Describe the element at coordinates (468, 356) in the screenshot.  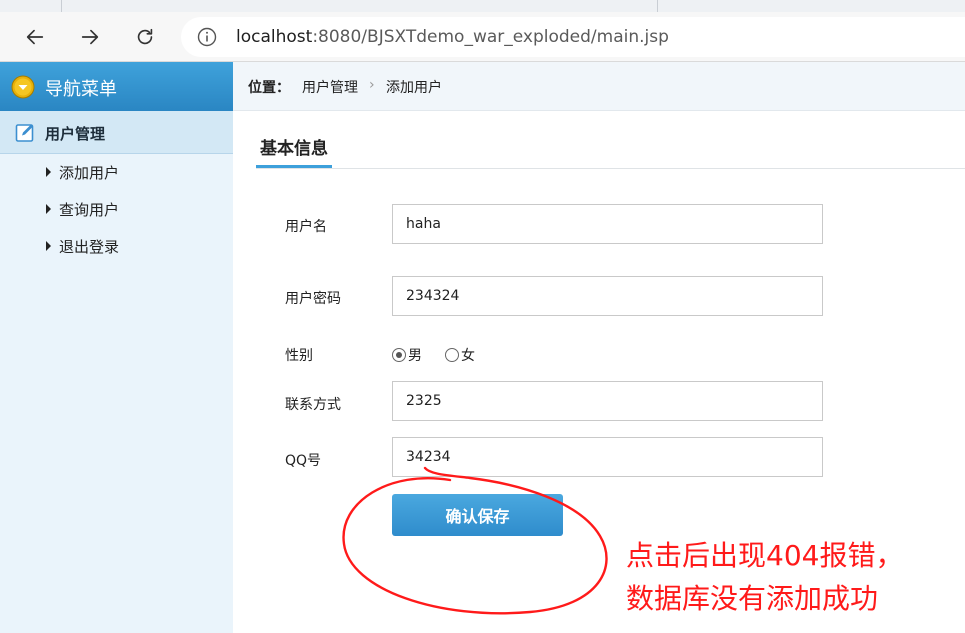
I see `gender-option-label: 女` at that location.